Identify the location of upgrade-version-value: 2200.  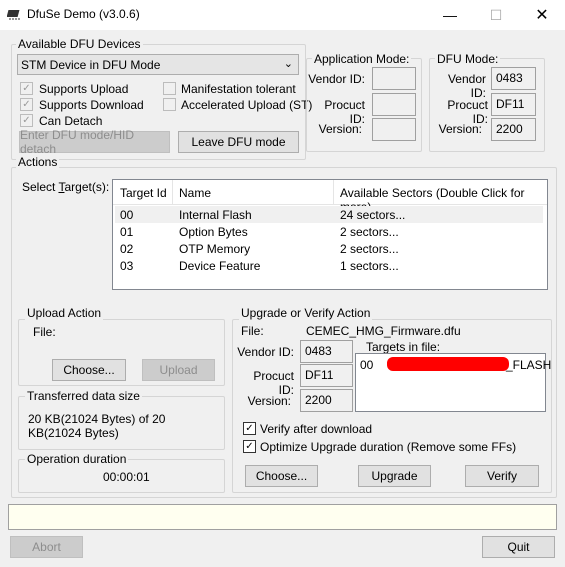
(318, 400).